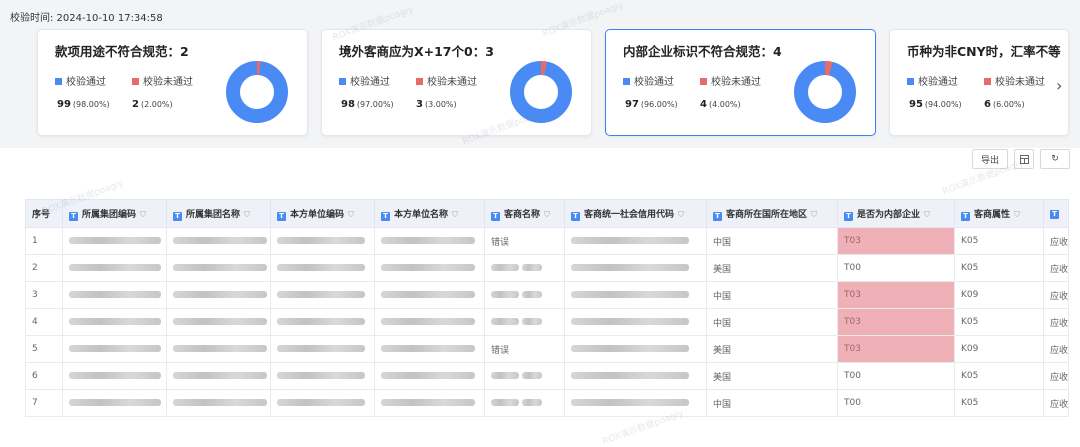 This screenshot has height=447, width=1080. I want to click on legend-pass: 校验通过, so click(648, 80).